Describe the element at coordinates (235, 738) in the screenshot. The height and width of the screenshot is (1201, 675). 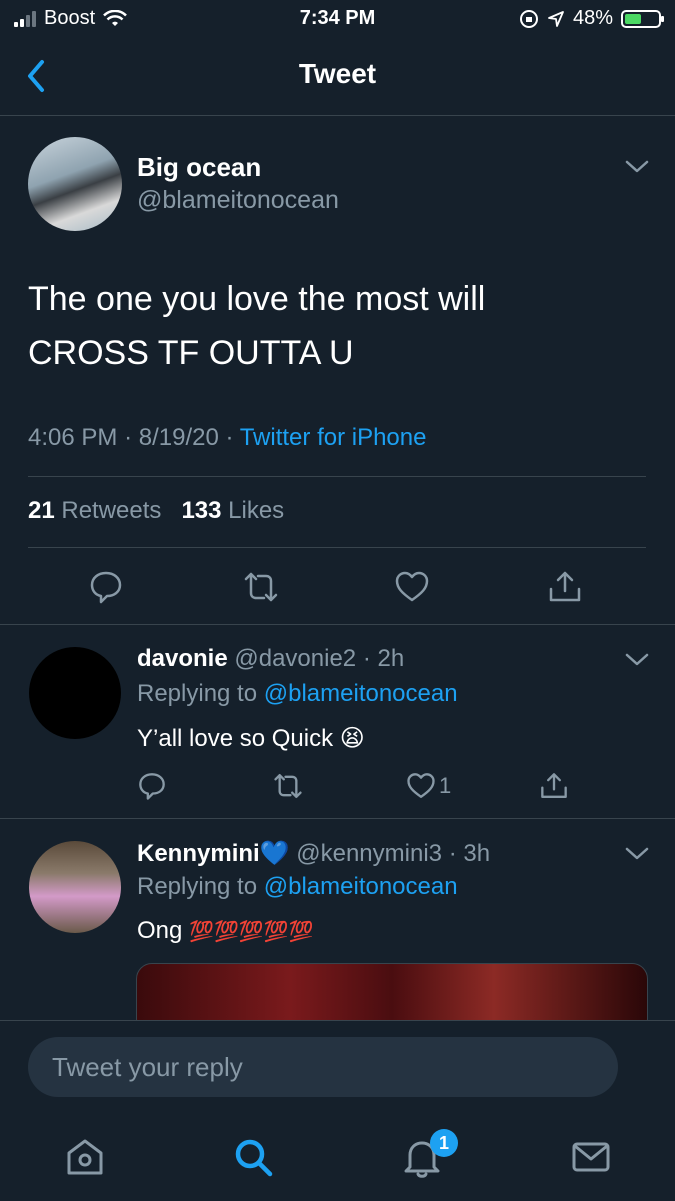
I see `reply-text-body: Y’all love so Quick` at that location.